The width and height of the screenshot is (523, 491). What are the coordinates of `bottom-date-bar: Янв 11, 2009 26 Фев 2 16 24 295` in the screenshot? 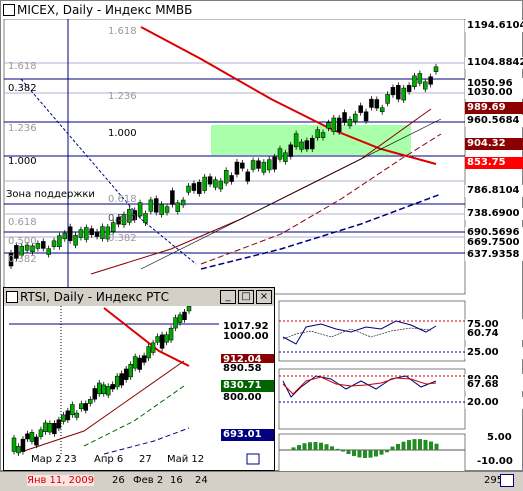 It's located at (261, 481).